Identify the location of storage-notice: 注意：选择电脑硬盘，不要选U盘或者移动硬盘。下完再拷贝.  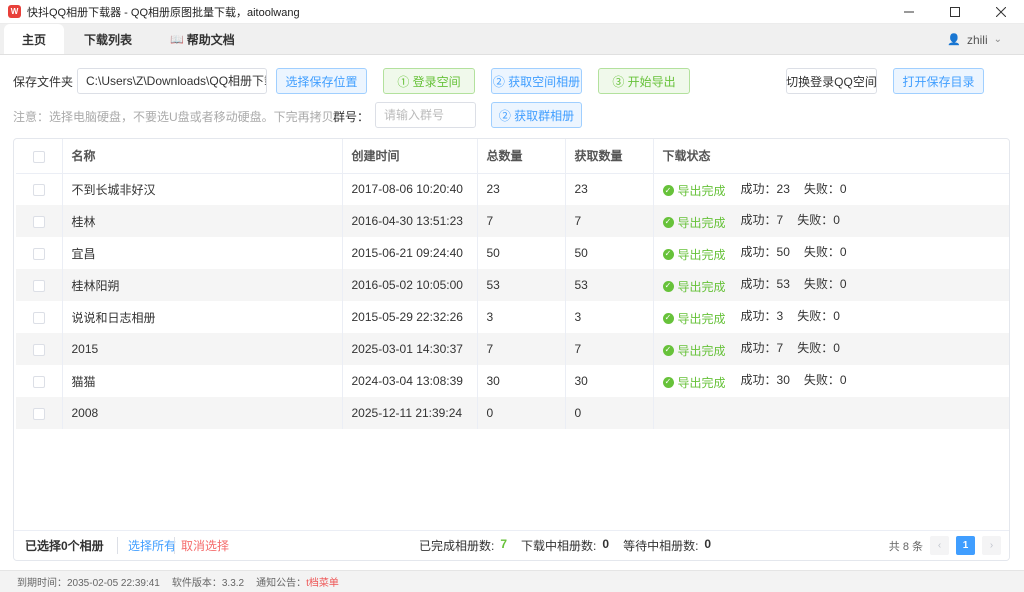
(173, 117).